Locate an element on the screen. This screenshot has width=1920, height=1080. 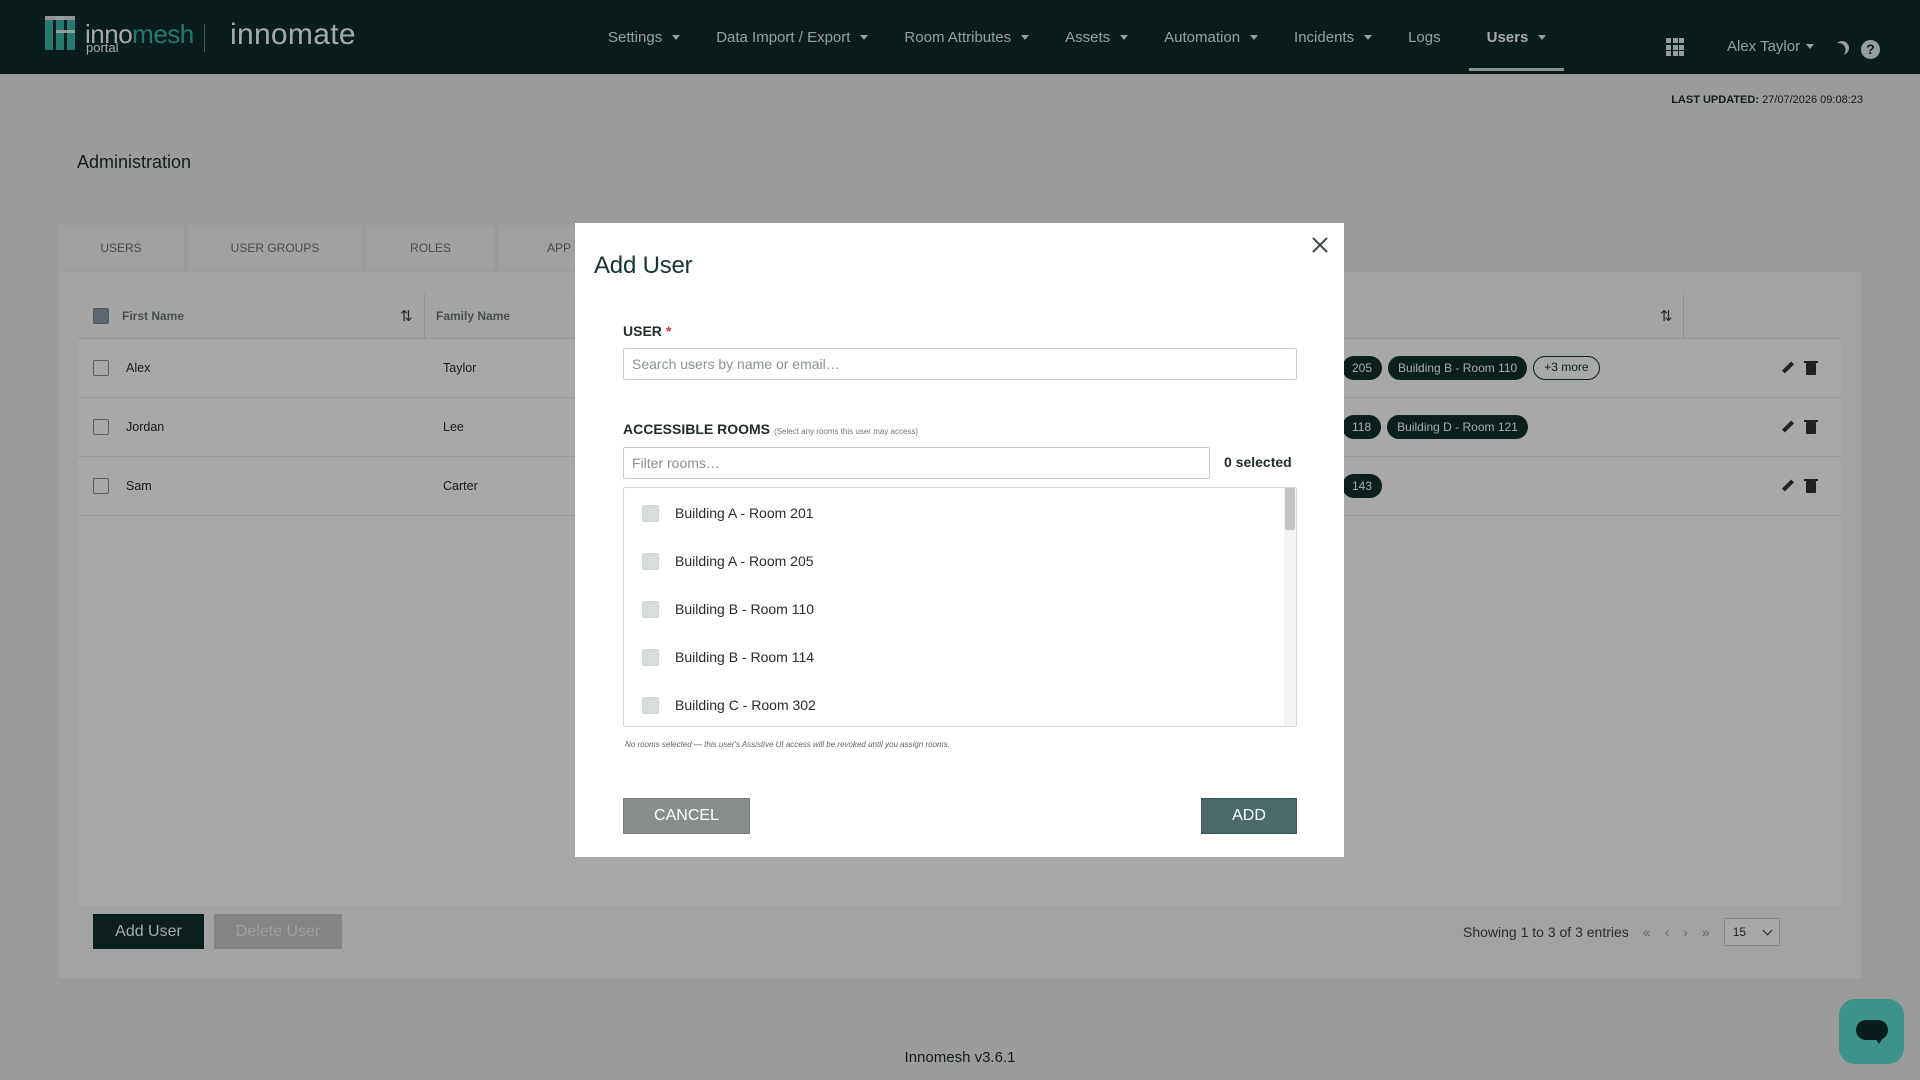
cancel-button: CANCEL is located at coordinates (686, 816).